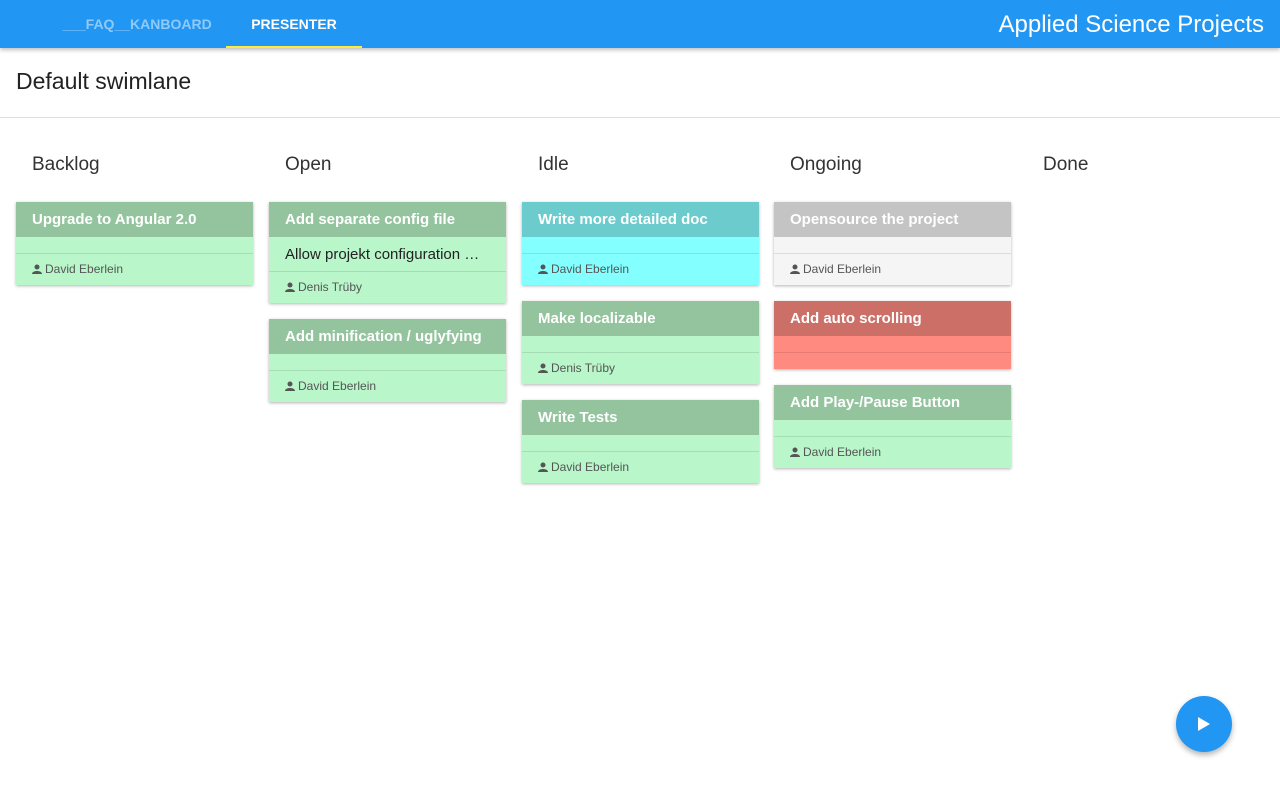 The width and height of the screenshot is (1280, 800). I want to click on task-card: Add Play-/Pause Button David Eberlein, so click(892, 426).